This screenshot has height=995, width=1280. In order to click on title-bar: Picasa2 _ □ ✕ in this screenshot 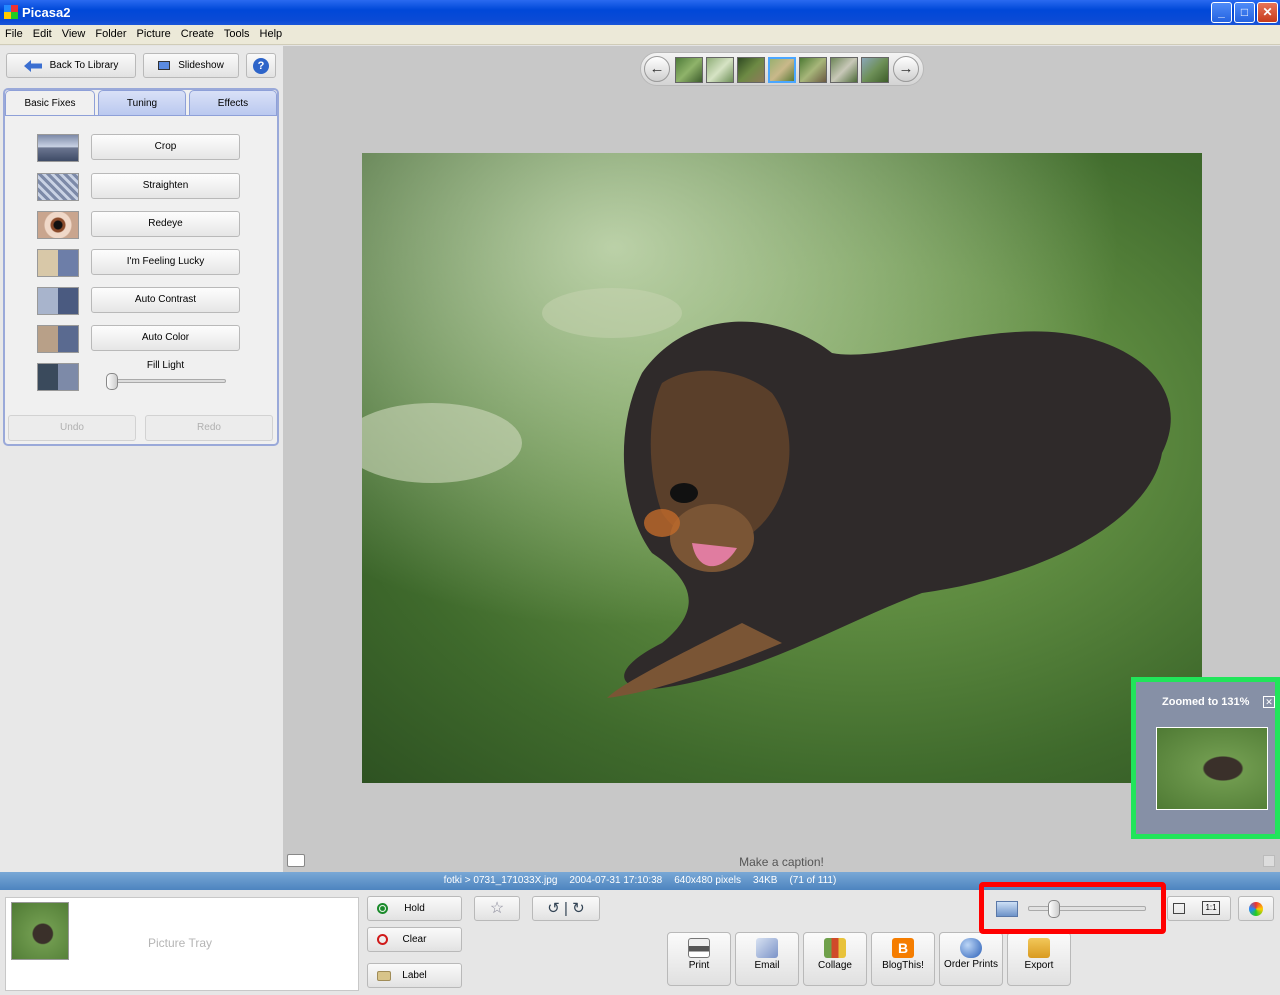, I will do `click(640, 12)`.